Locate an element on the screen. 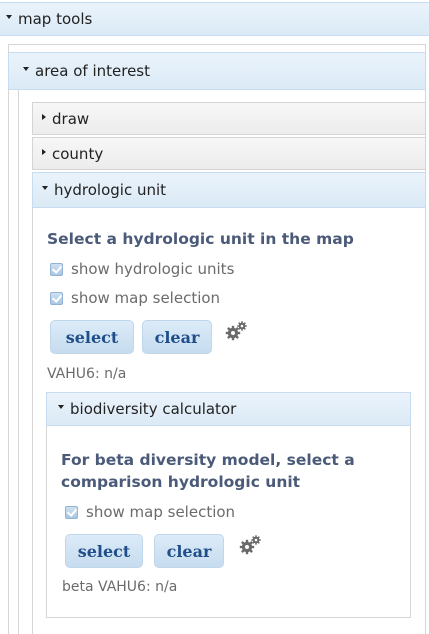 The height and width of the screenshot is (634, 429). county-header: county is located at coordinates (229, 153).